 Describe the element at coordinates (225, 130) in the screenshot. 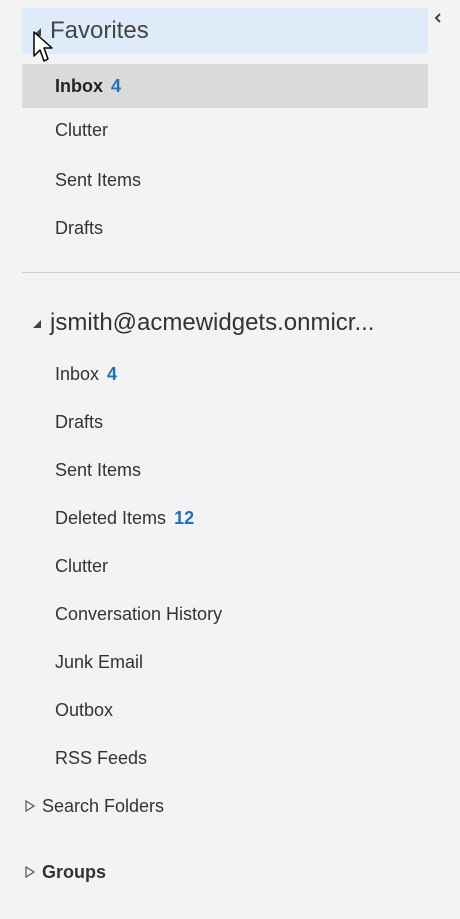

I see `favorites-item-clutter: Clutter` at that location.